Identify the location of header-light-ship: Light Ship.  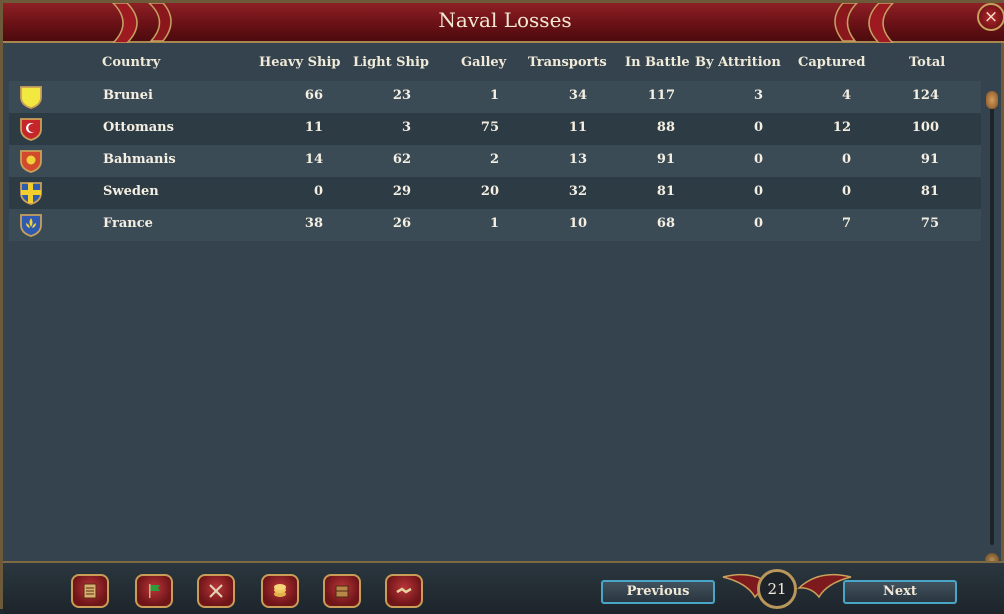
(391, 62).